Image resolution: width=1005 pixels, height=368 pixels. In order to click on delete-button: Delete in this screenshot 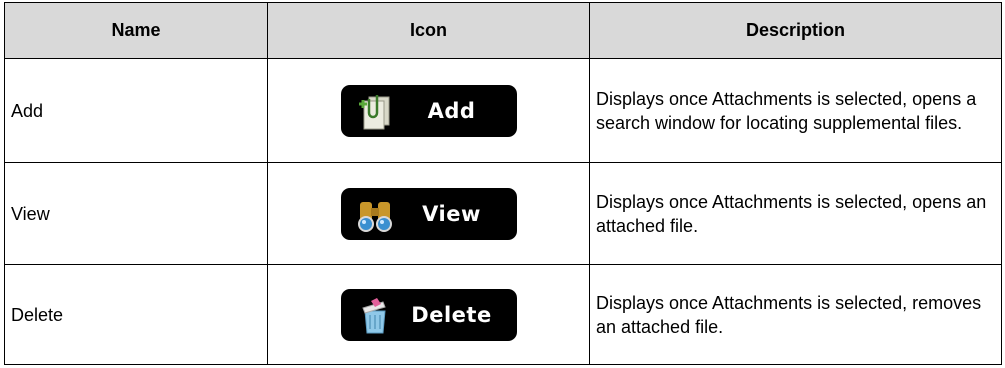, I will do `click(428, 314)`.